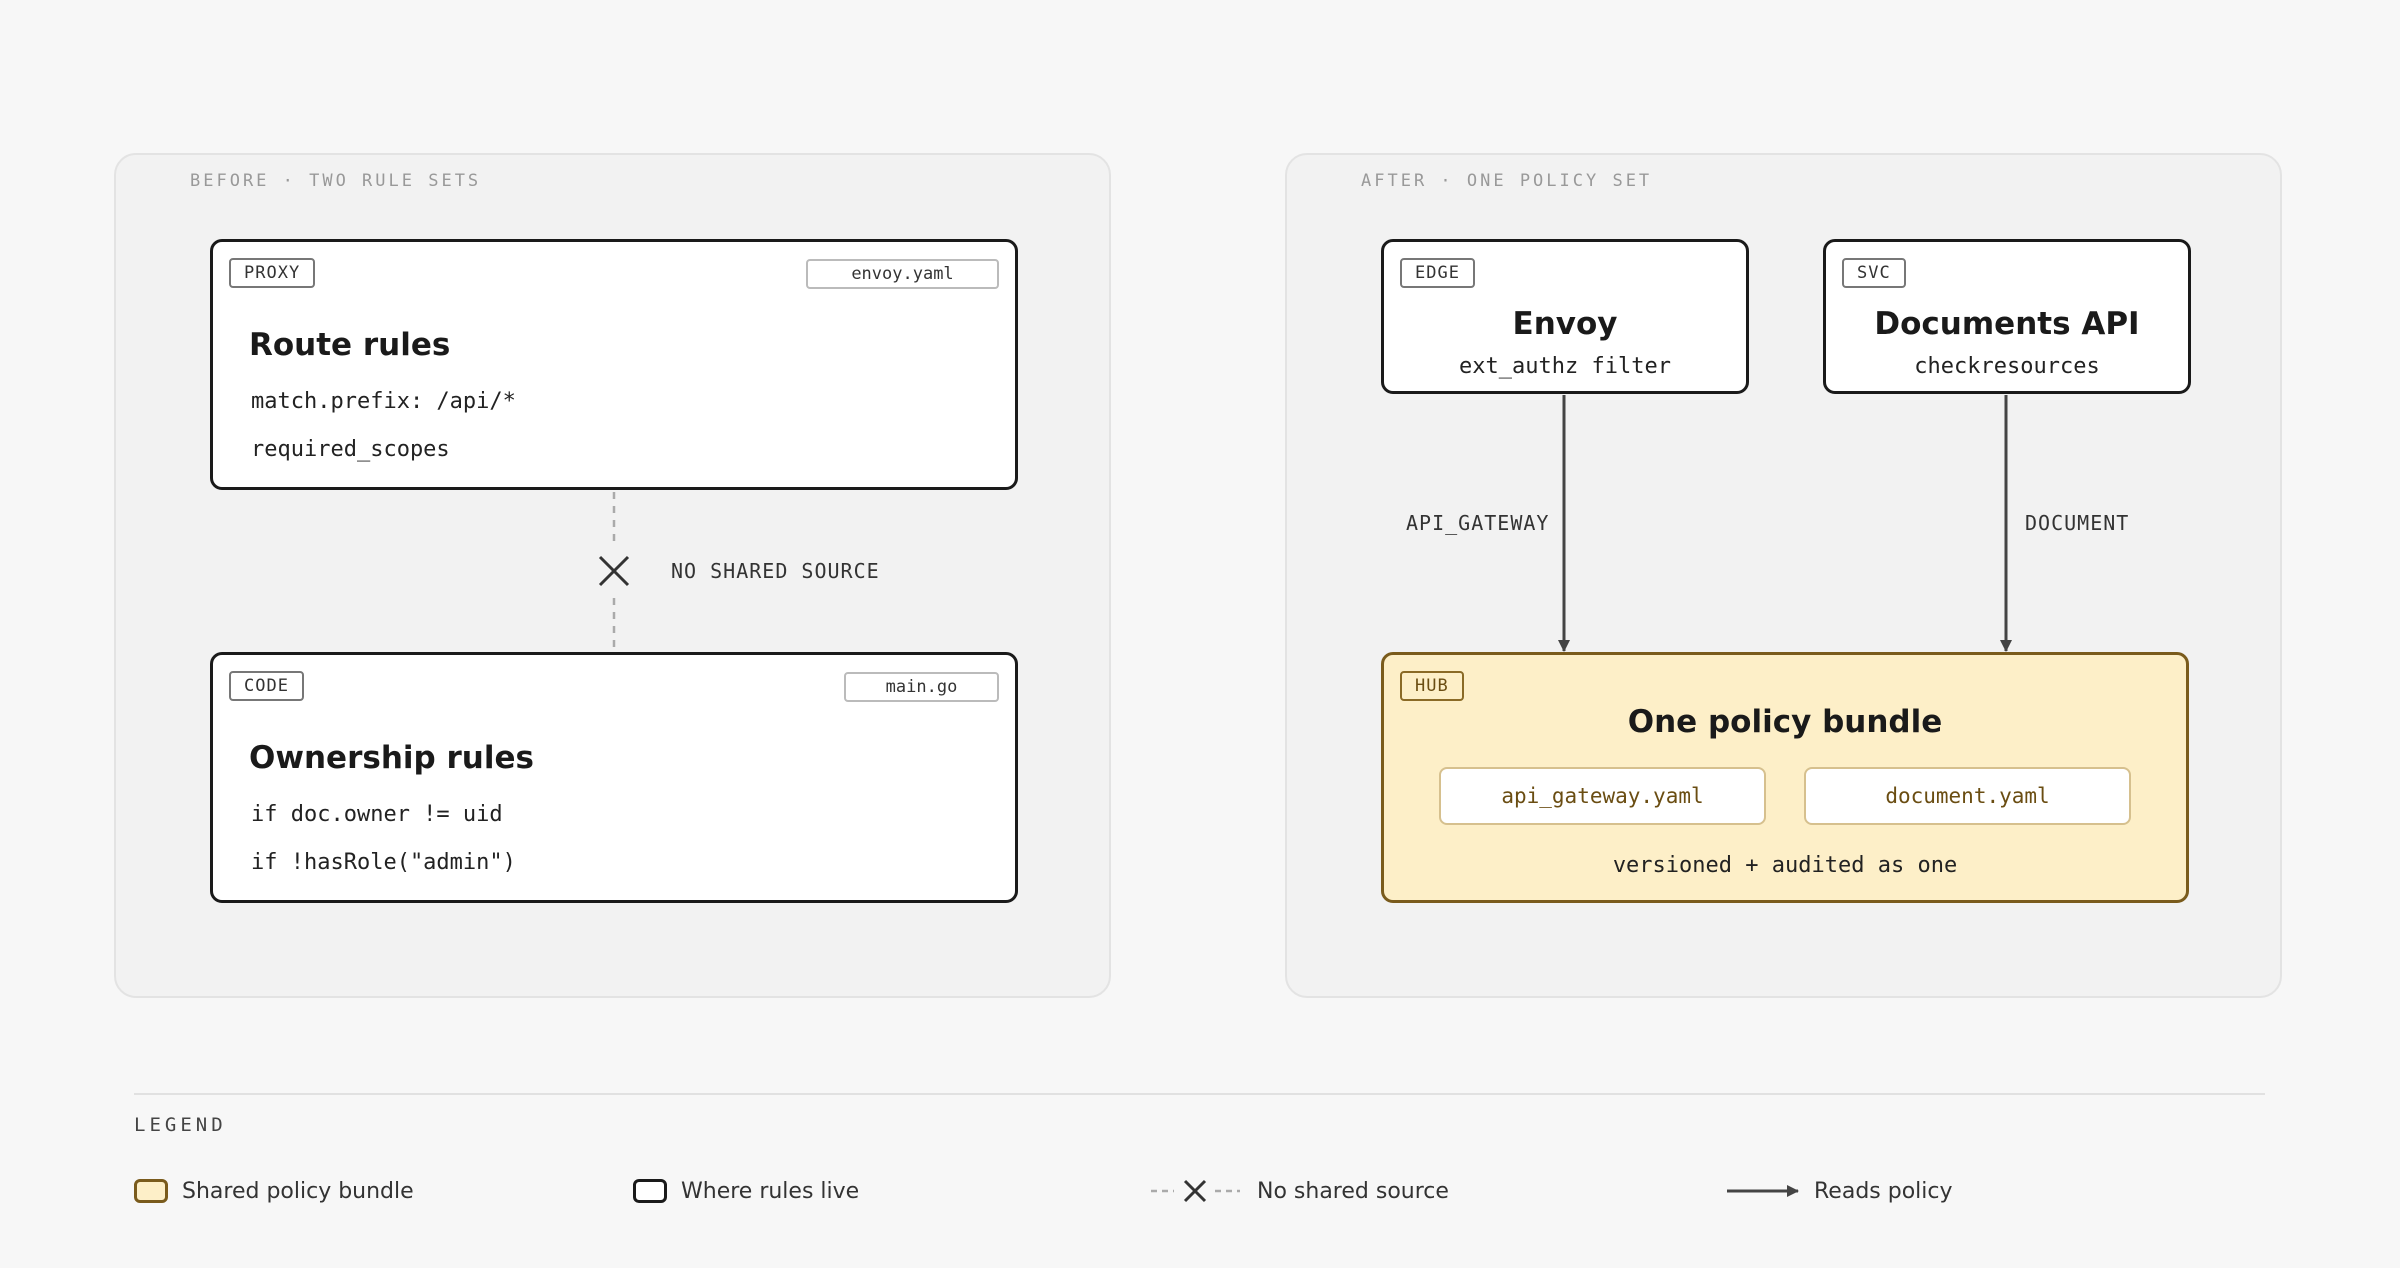  I want to click on legend-divider, so click(1199, 1094).